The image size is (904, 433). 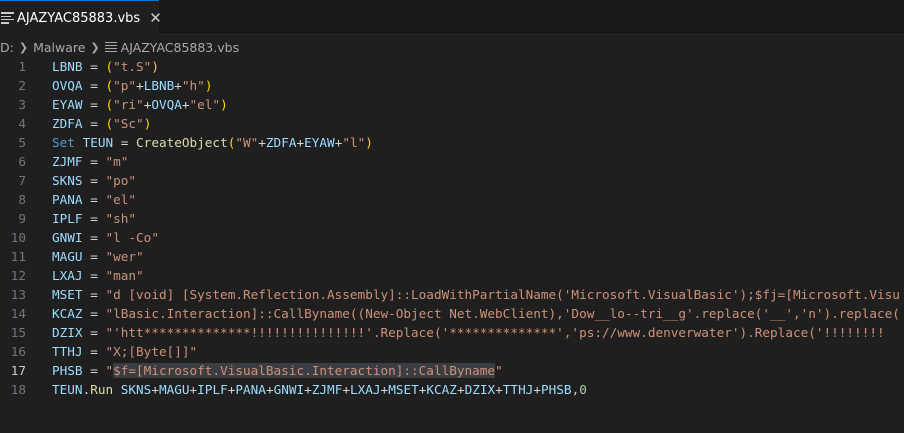 I want to click on code-text: MAGU = "wer", so click(x=98, y=256).